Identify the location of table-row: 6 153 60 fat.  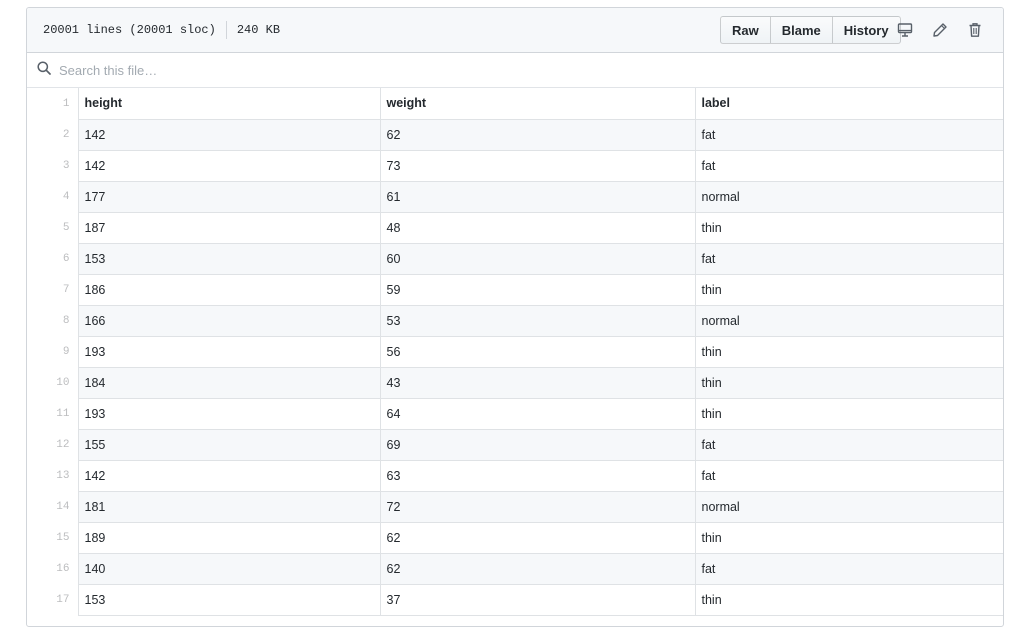
(515, 259).